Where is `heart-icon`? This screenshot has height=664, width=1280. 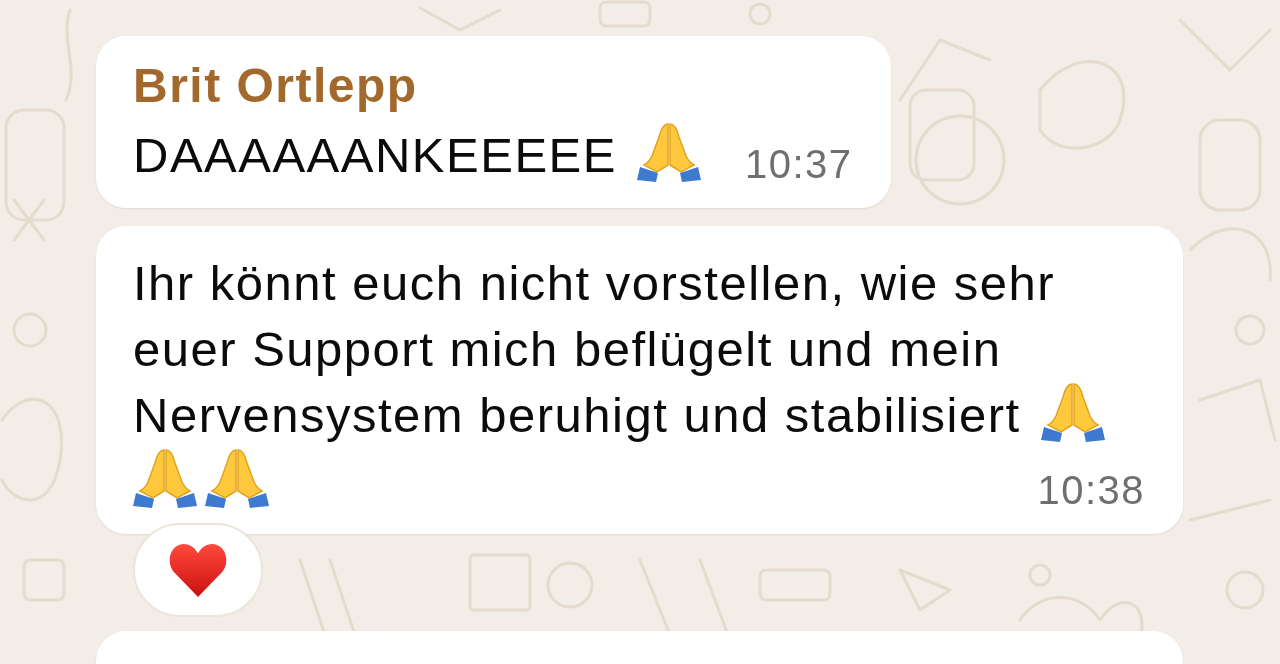 heart-icon is located at coordinates (198, 570).